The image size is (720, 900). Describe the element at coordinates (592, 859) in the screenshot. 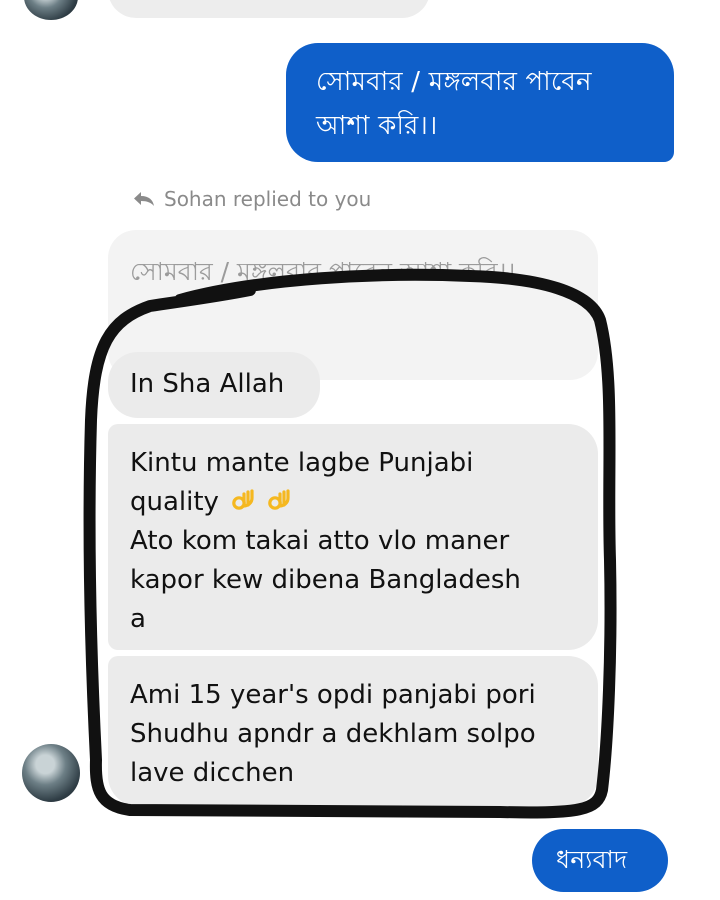

I see `outgoing-message-text: ধন্যবাদ` at that location.